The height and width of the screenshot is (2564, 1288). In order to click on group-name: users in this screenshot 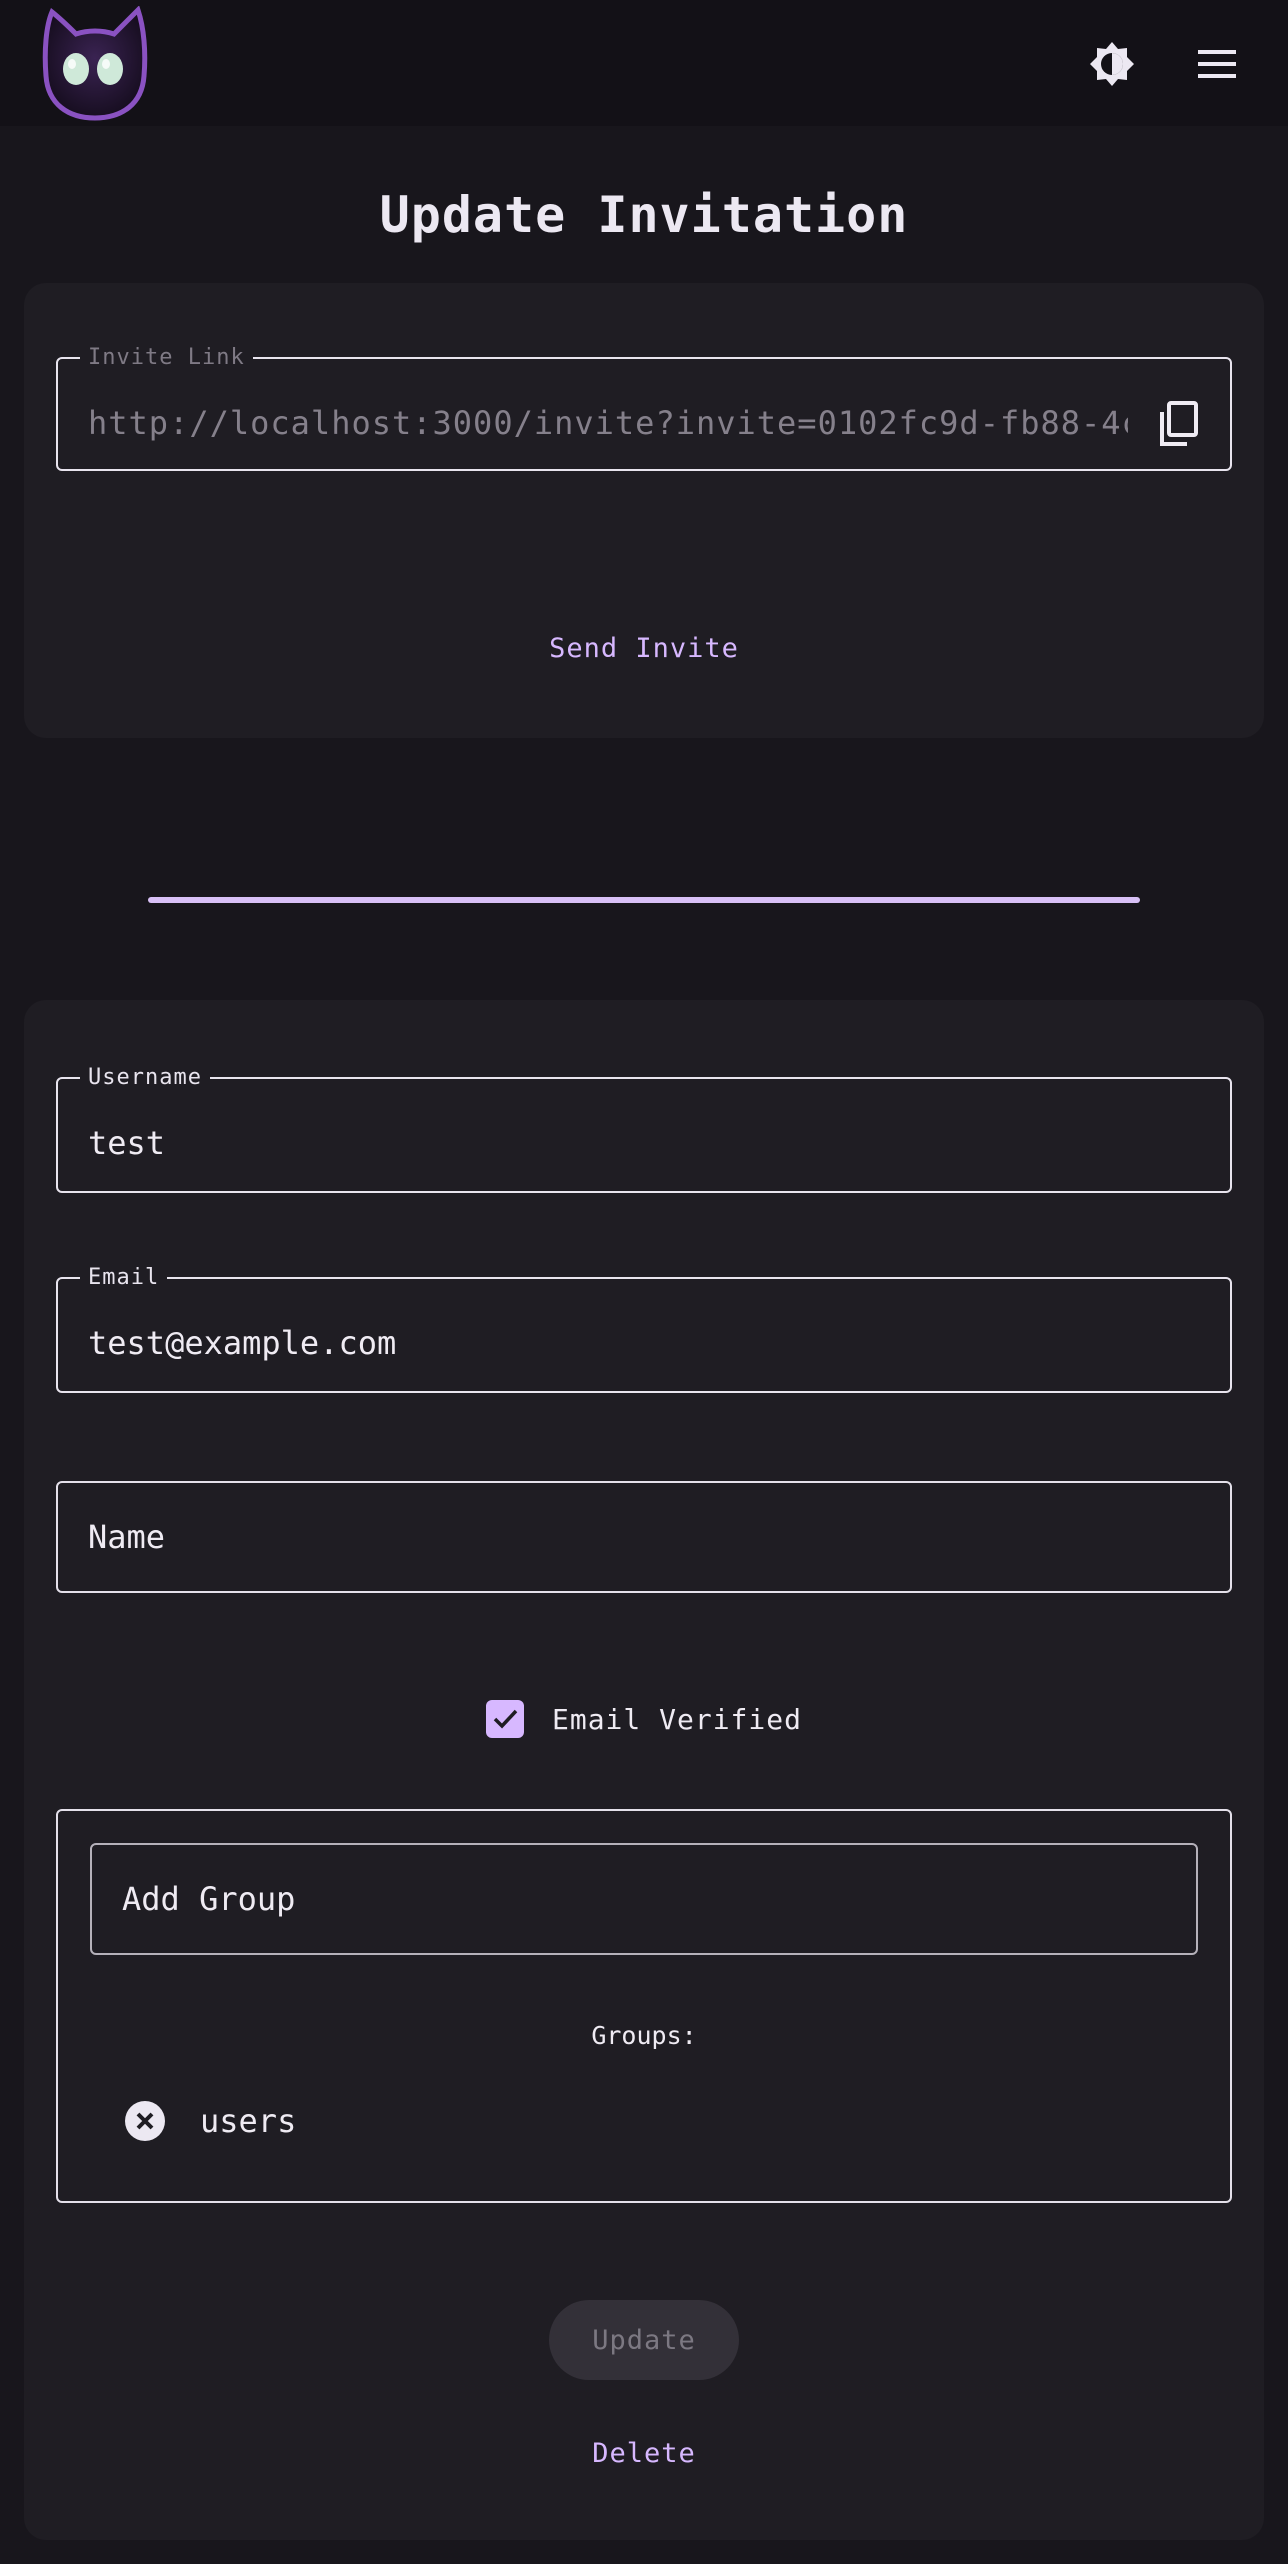, I will do `click(248, 2121)`.